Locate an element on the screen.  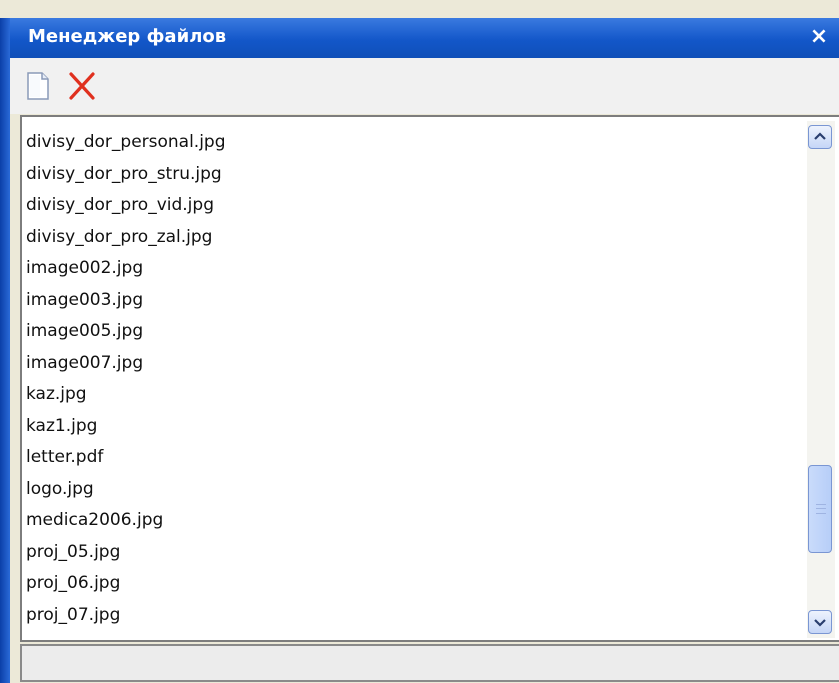
file-list-item: medica2006.jpg is located at coordinates (411, 521).